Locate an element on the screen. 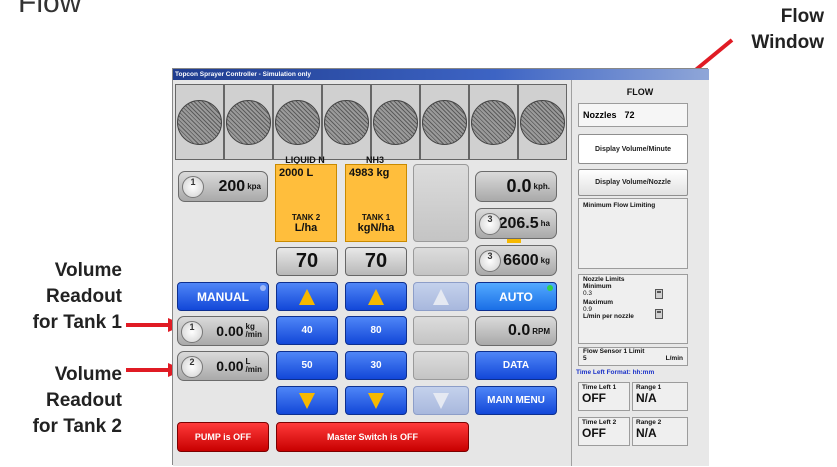 The image size is (837, 467). tank1-rate-value: 70 is located at coordinates (376, 261).